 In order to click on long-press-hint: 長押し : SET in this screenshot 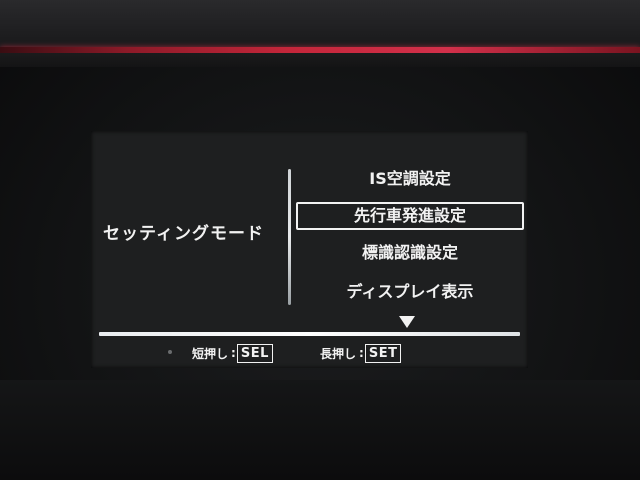, I will do `click(361, 353)`.